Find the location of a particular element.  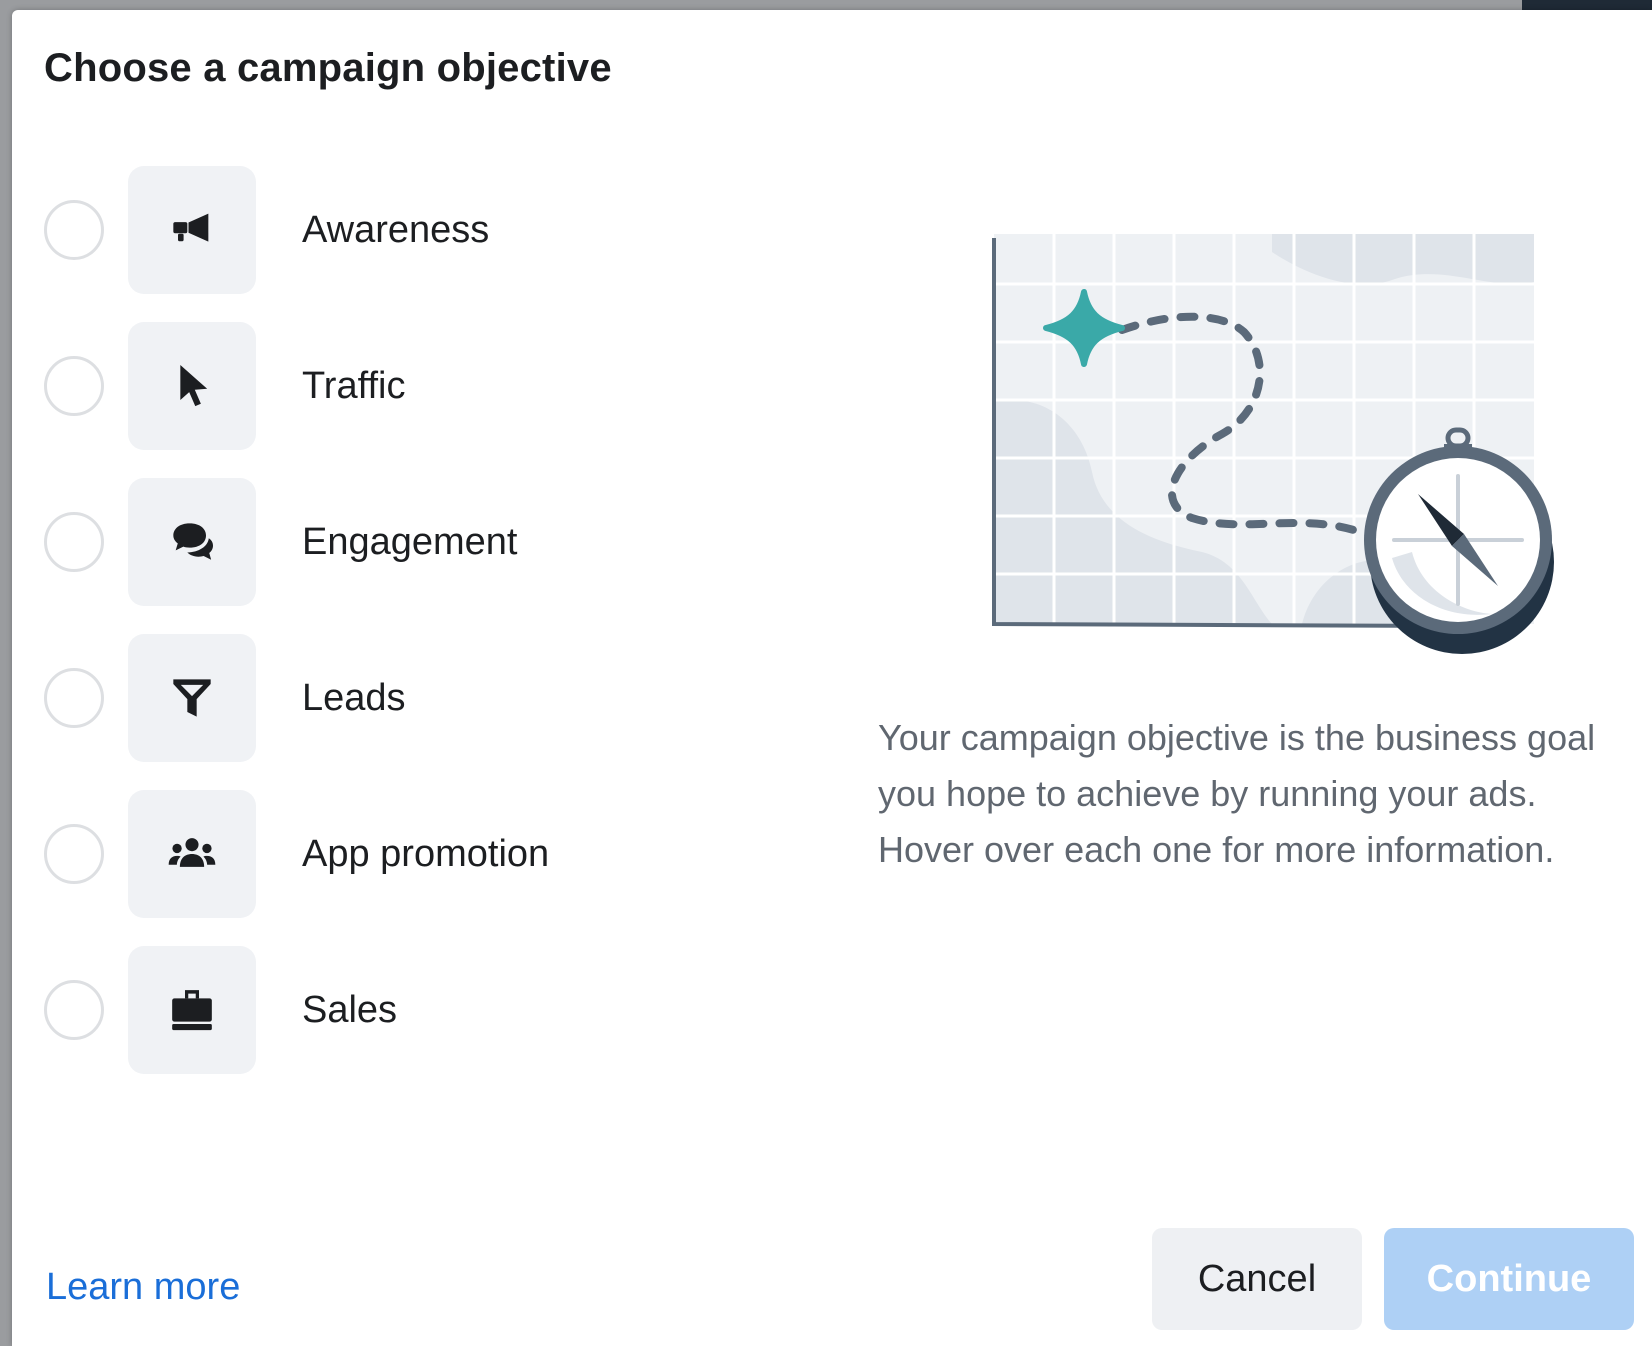

learn-more-link: Learn more is located at coordinates (143, 1287).